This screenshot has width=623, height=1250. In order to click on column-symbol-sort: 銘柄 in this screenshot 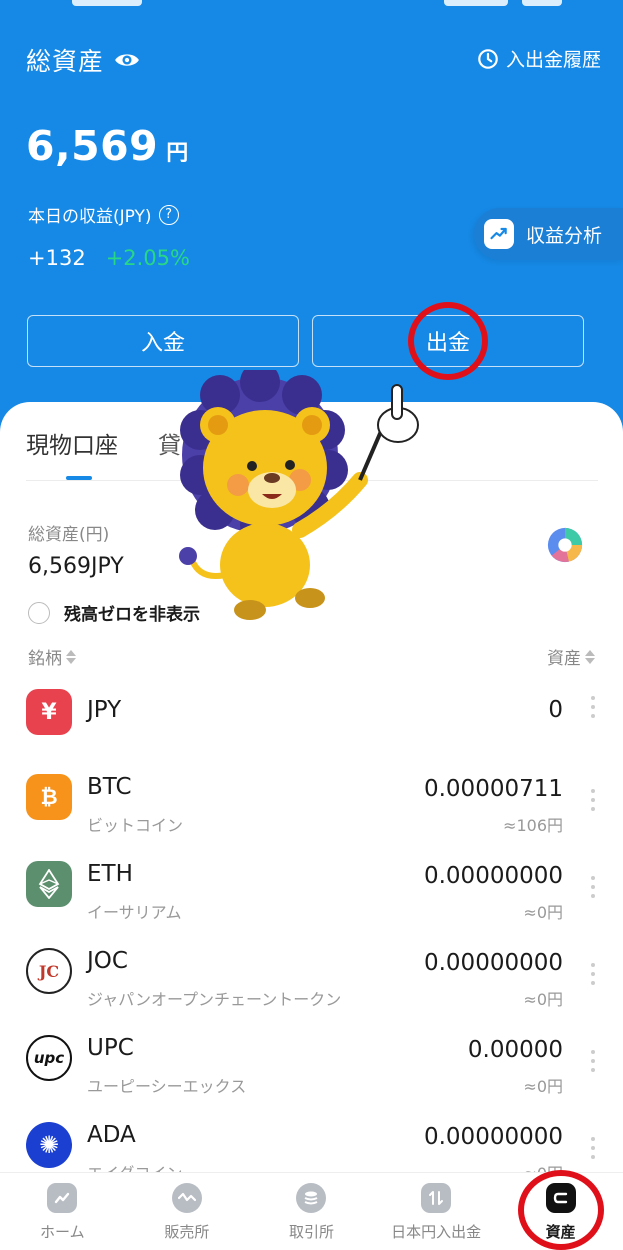, I will do `click(52, 656)`.